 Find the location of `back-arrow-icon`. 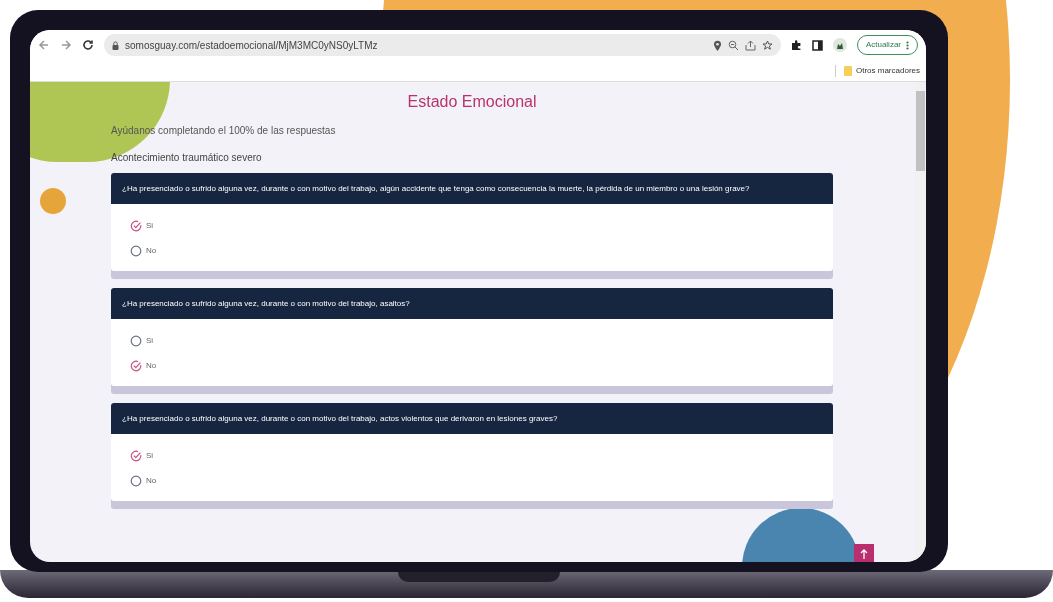

back-arrow-icon is located at coordinates (44, 45).